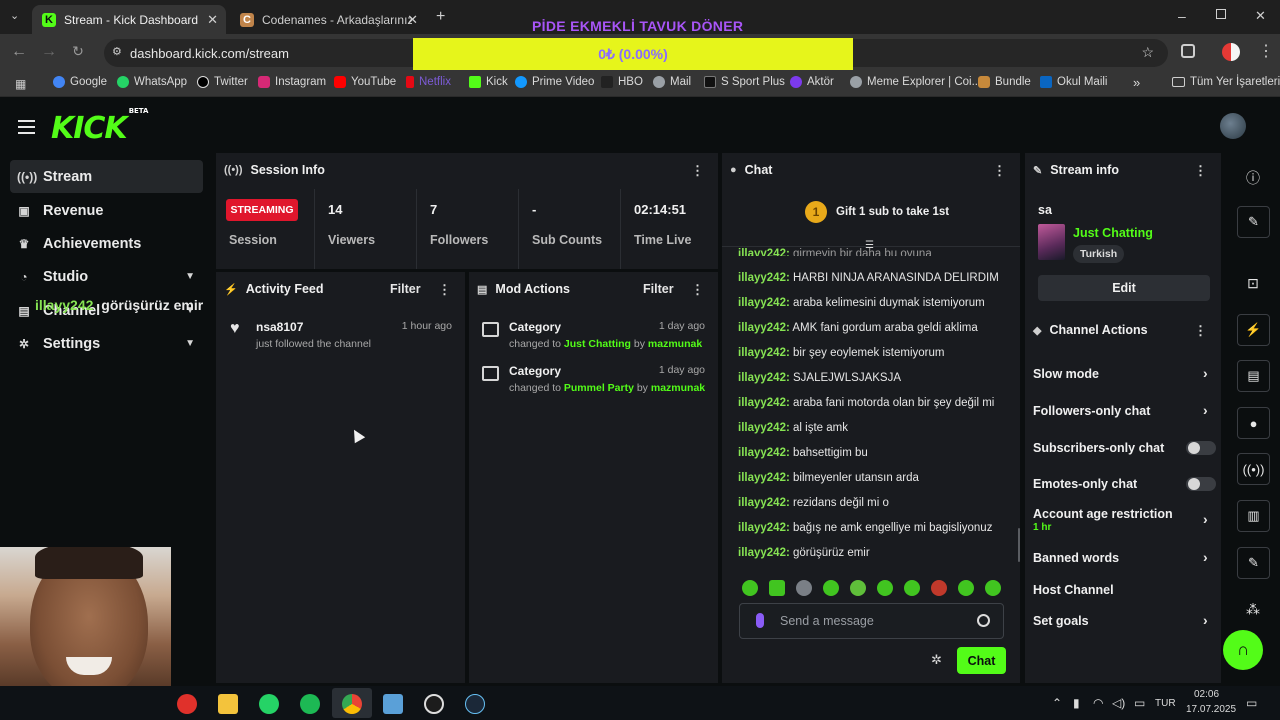 This screenshot has height=720, width=1280. I want to click on site-info-icon: ⚙, so click(117, 51).